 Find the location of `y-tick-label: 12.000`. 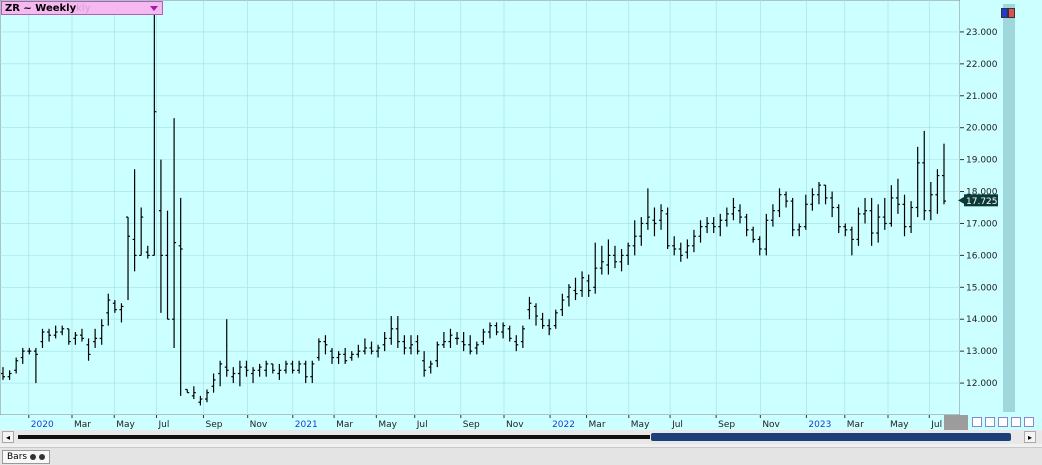

y-tick-label: 12.000 is located at coordinates (982, 384).